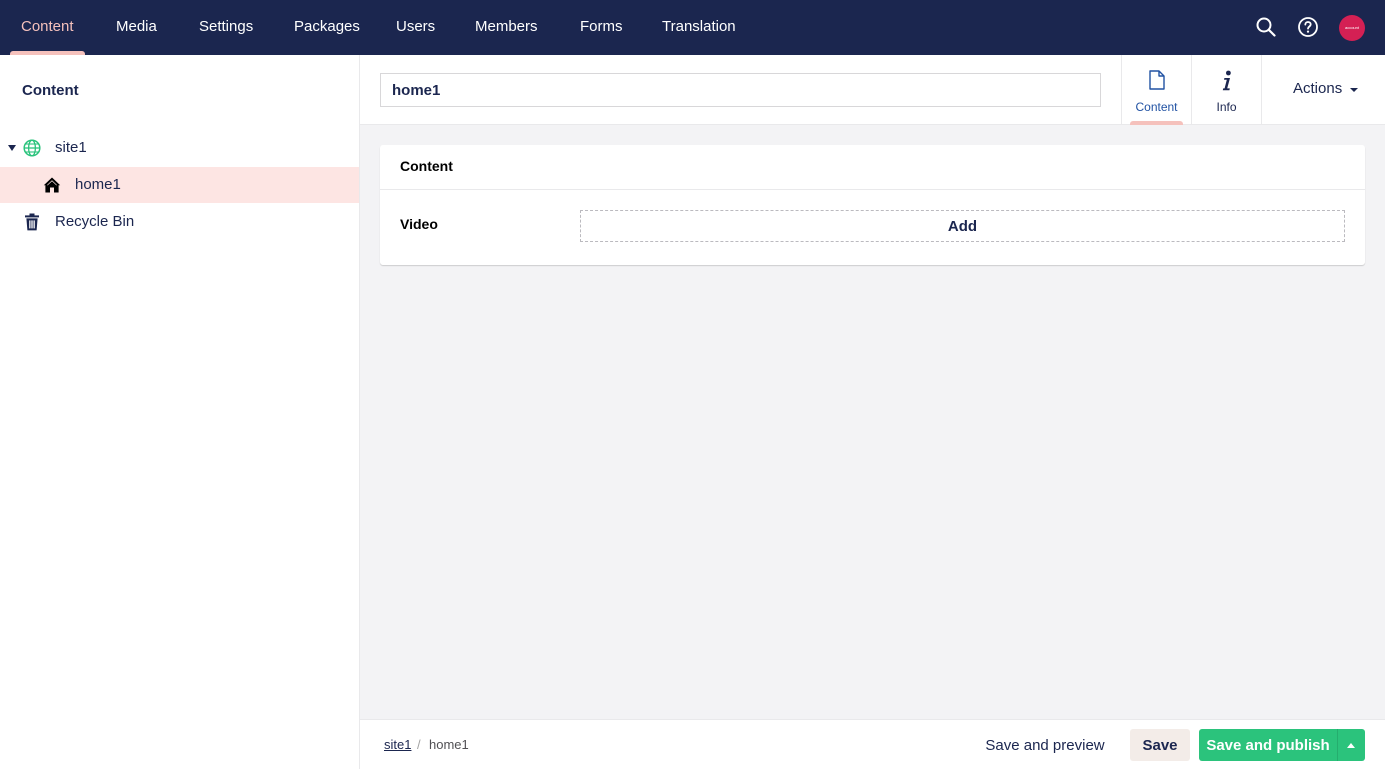 The image size is (1385, 769). What do you see at coordinates (1268, 745) in the screenshot?
I see `save-and-publish-button: Save and publish` at bounding box center [1268, 745].